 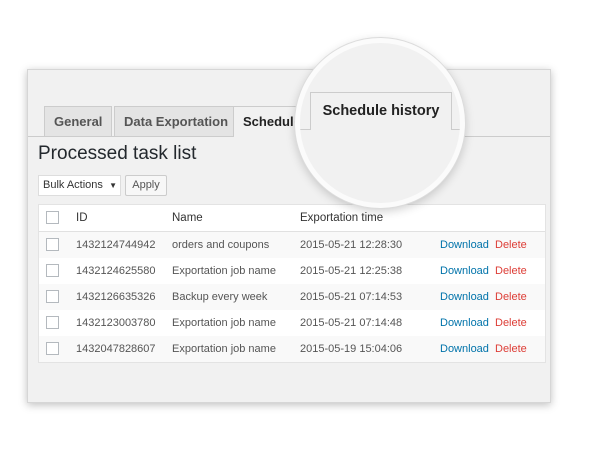 What do you see at coordinates (351, 297) in the screenshot?
I see `row-time: 2015-05-21 07:14:53` at bounding box center [351, 297].